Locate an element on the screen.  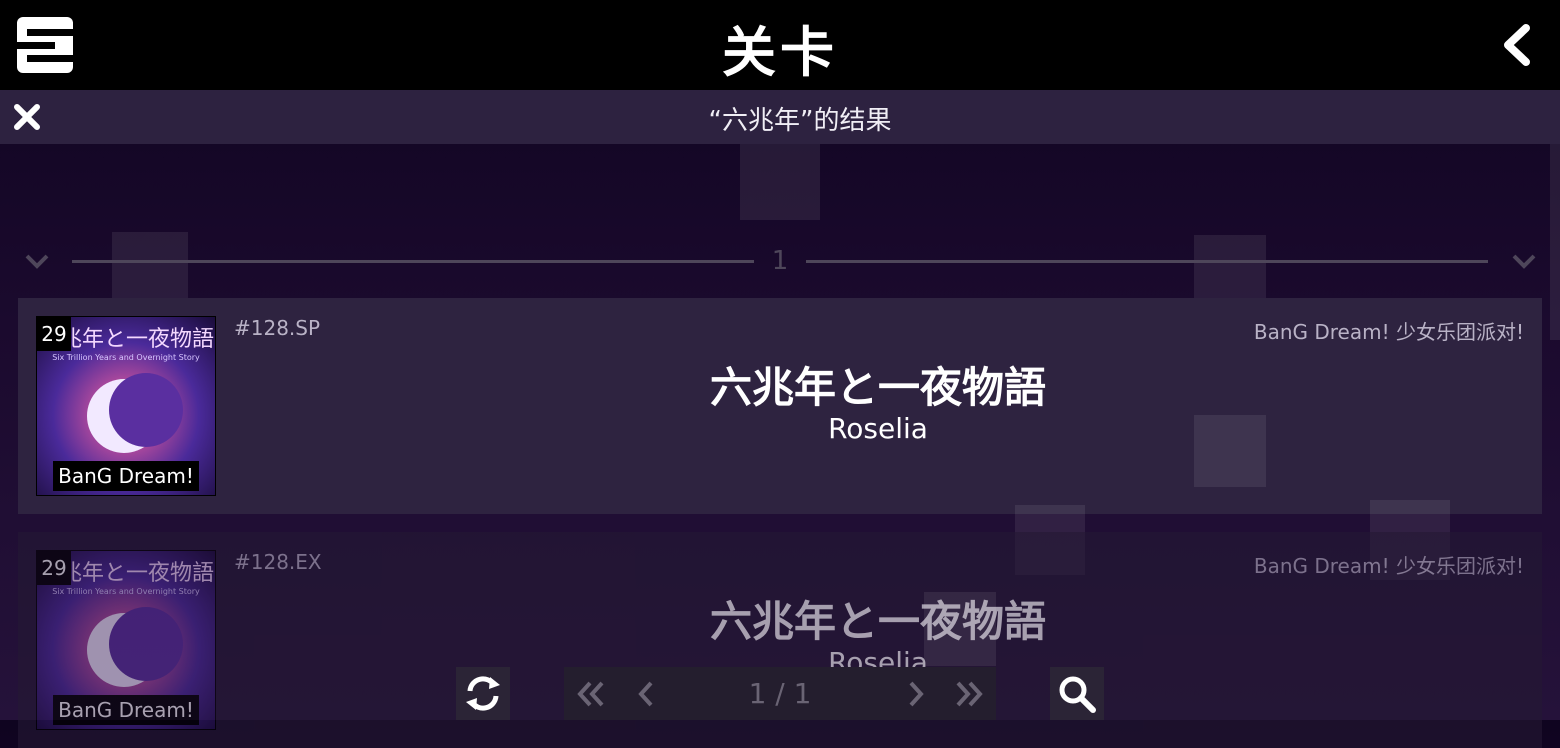
search-icon is located at coordinates (1077, 694).